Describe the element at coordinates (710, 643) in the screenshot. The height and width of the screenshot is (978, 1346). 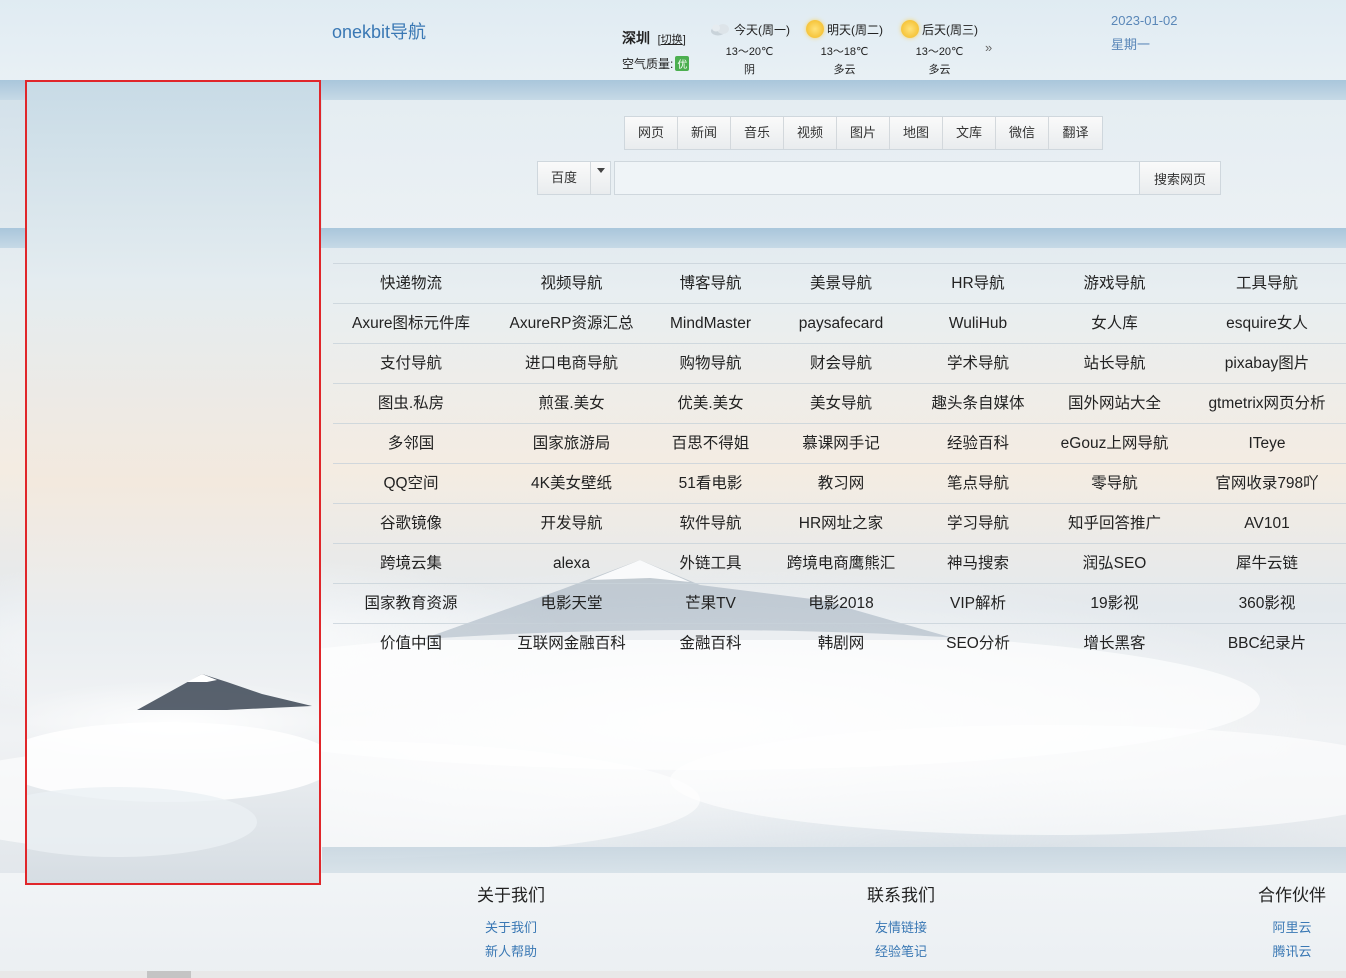
I see `nav-link: 金融百科` at that location.